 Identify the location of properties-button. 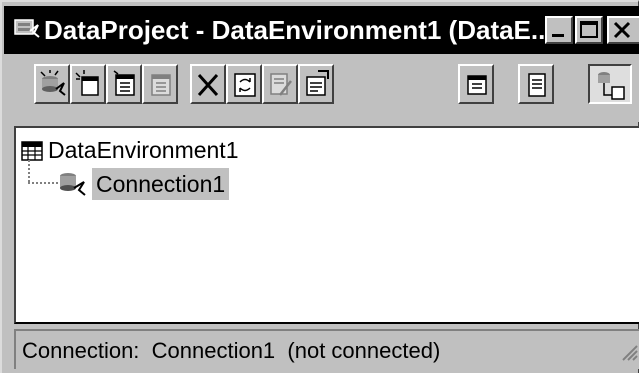
(316, 84).